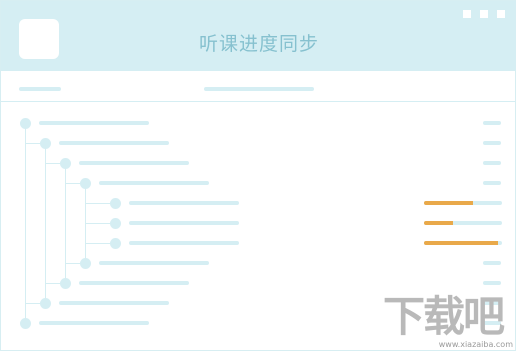 The image size is (516, 351). Describe the element at coordinates (258, 101) in the screenshot. I see `subheader-divider` at that location.